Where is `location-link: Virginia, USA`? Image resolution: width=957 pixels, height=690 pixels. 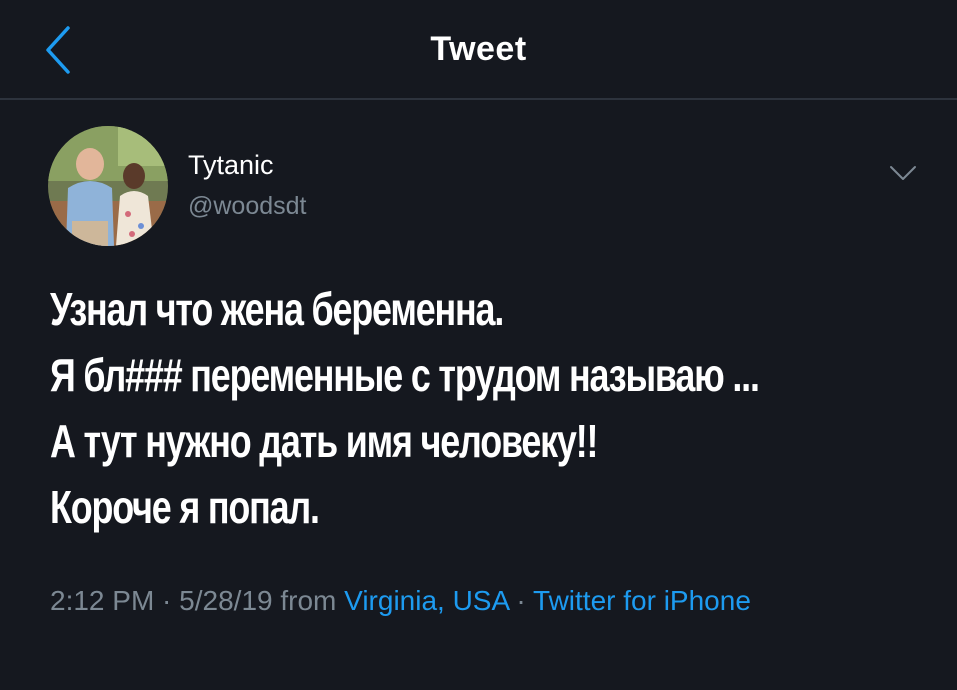
location-link: Virginia, USA is located at coordinates (426, 600).